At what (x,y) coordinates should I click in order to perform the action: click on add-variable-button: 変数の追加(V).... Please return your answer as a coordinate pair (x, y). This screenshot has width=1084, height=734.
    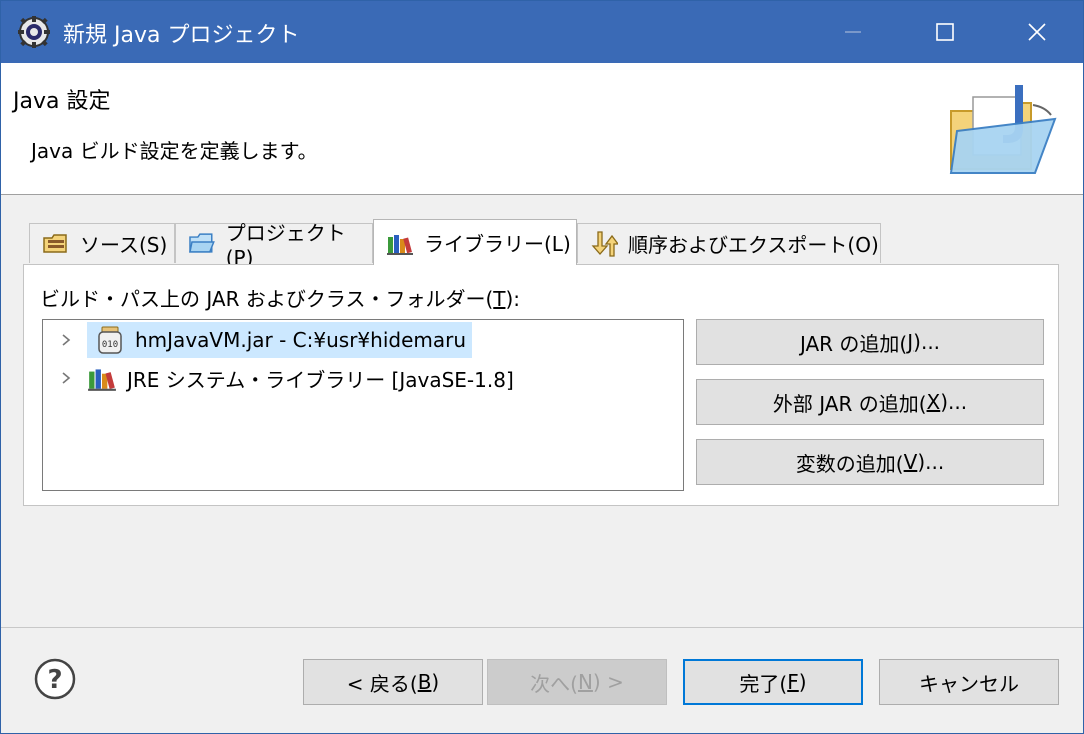
    Looking at the image, I should click on (870, 462).